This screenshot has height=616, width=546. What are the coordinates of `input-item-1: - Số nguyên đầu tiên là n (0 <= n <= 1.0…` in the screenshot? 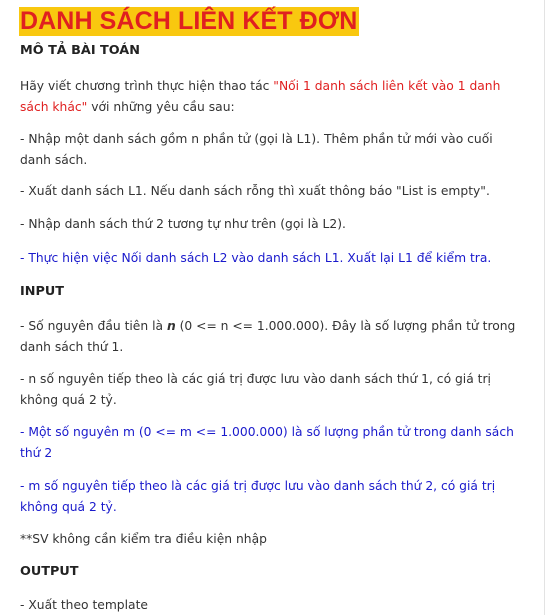 It's located at (270, 337).